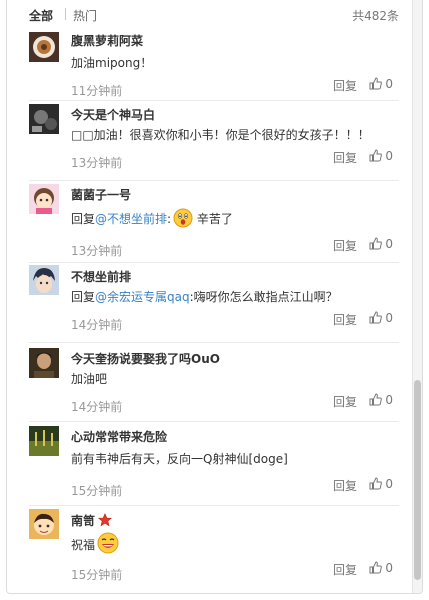 This screenshot has height=600, width=429. What do you see at coordinates (213, 219) in the screenshot?
I see `comment-text-after: 辛苦了` at bounding box center [213, 219].